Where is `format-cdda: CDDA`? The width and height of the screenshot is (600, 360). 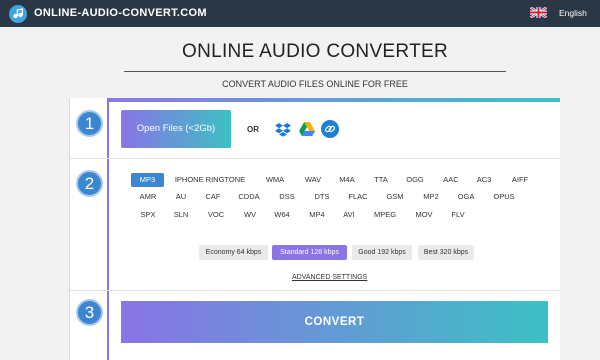
format-cdda: CDDA is located at coordinates (249, 197).